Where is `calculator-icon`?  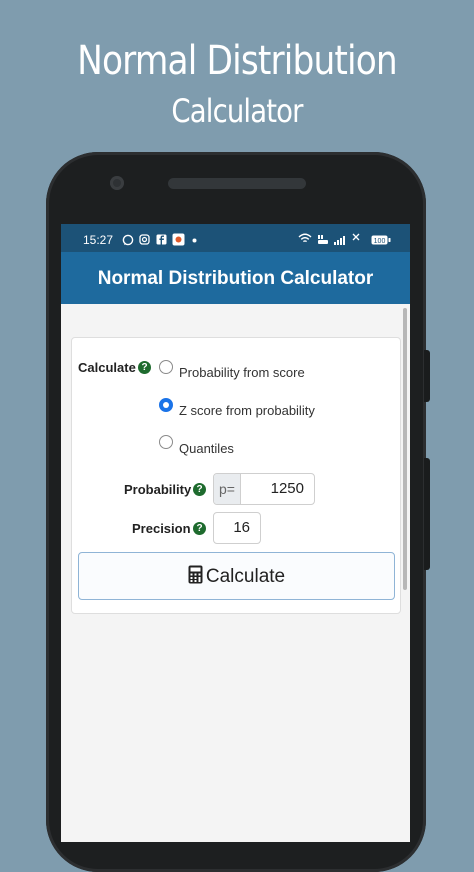
calculator-icon is located at coordinates (195, 574).